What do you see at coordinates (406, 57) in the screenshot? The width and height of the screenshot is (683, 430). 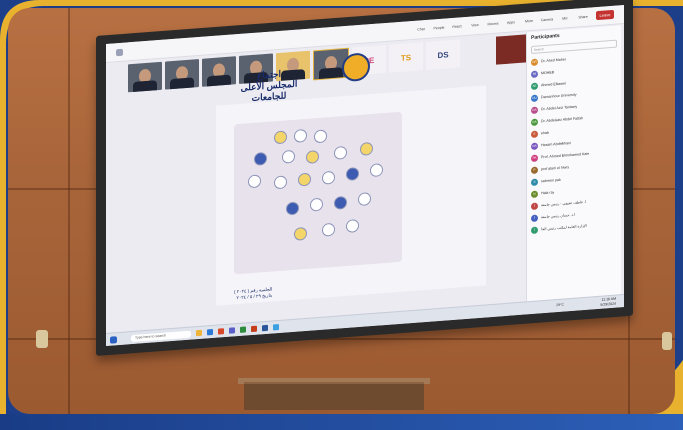 I see `participant-initial-tile: TS` at bounding box center [406, 57].